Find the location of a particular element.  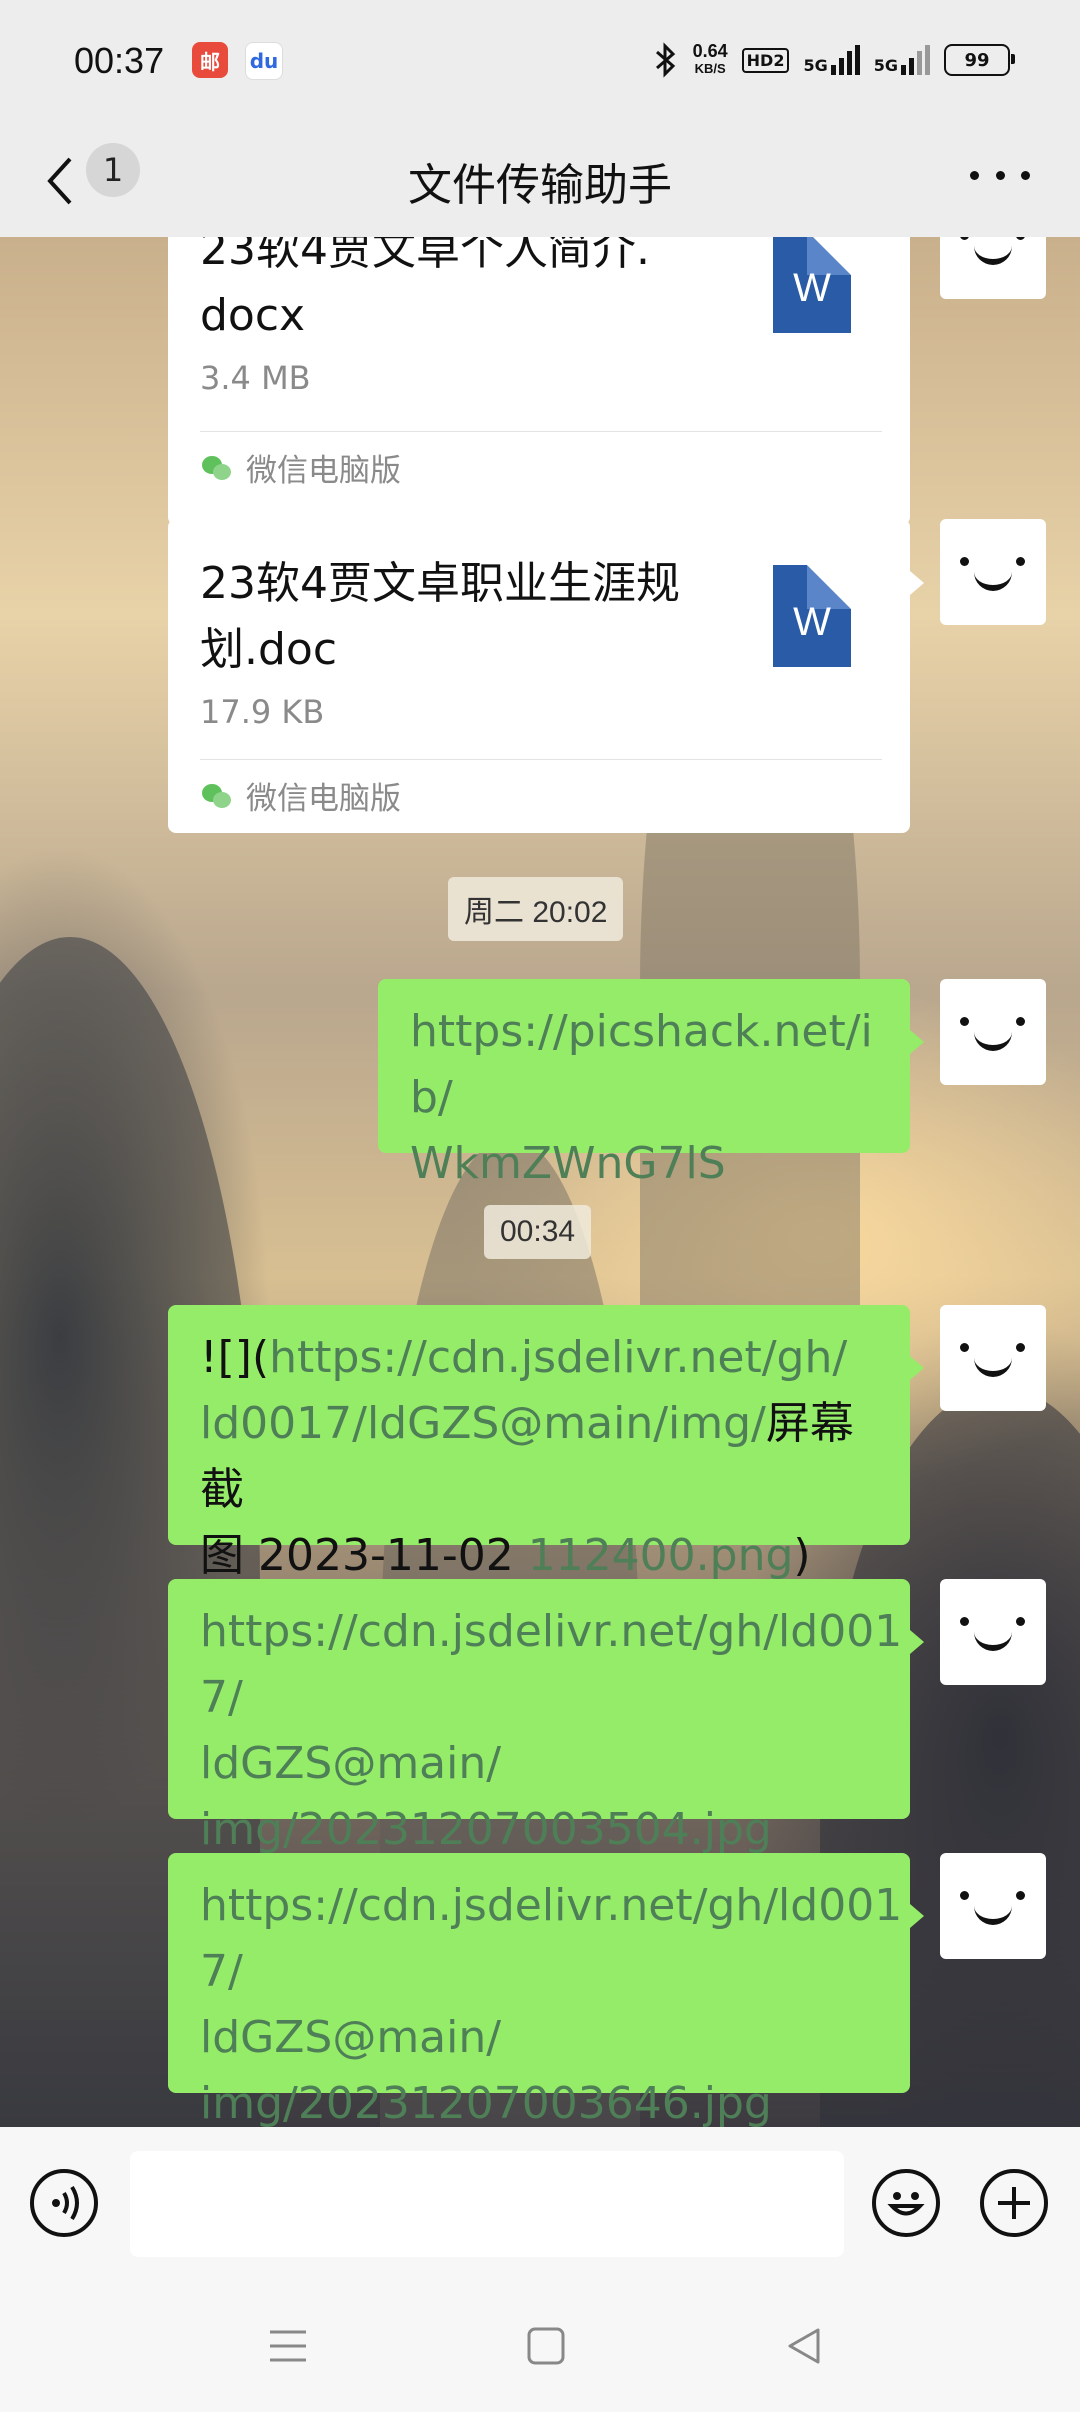

text-message: https://picshack.net/ib/ WkmZWnG7lS is located at coordinates (644, 1084).